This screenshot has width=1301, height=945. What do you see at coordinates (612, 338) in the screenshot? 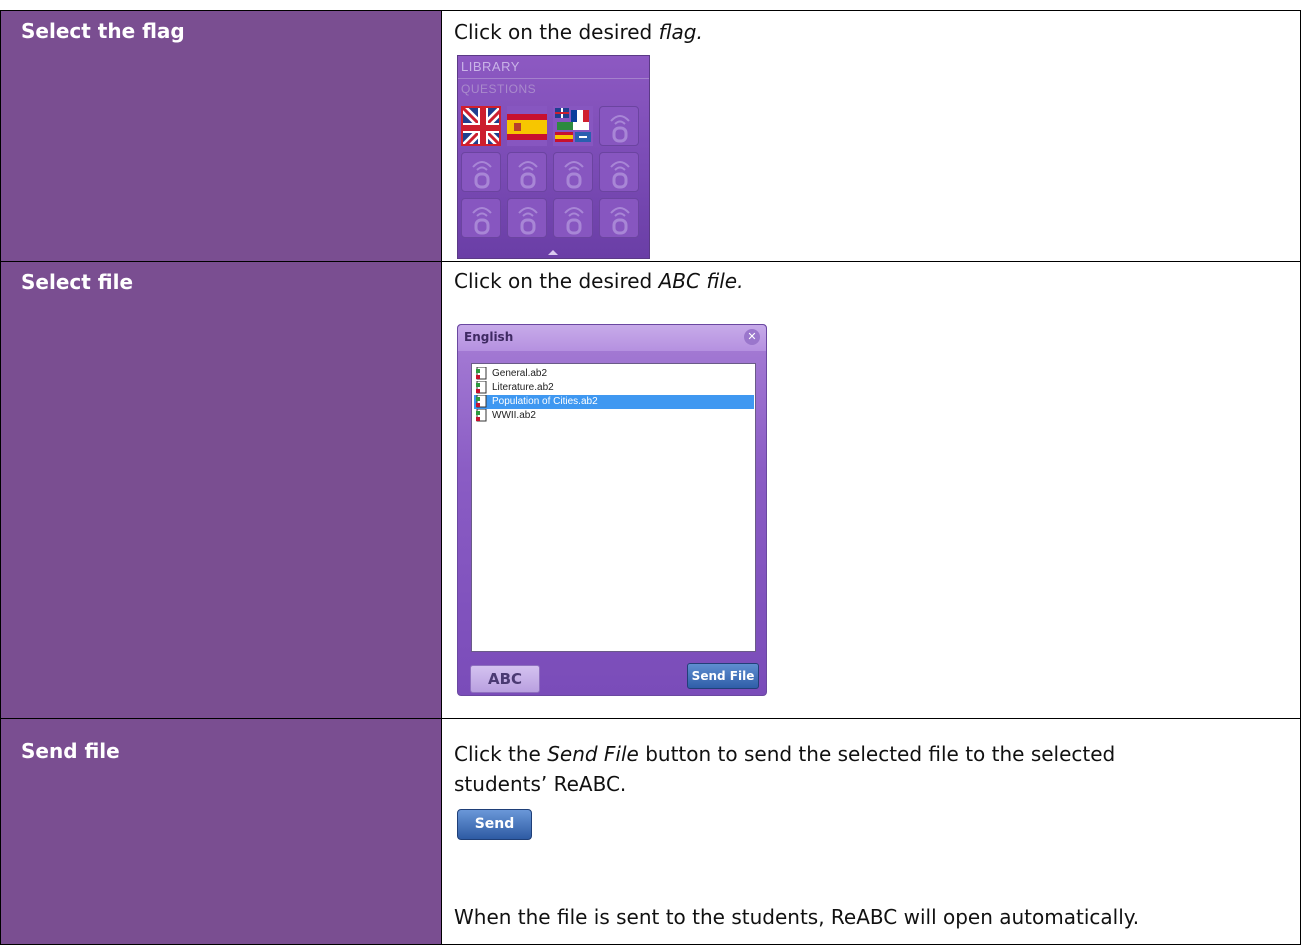
I see `dialog-header: English ✕` at bounding box center [612, 338].